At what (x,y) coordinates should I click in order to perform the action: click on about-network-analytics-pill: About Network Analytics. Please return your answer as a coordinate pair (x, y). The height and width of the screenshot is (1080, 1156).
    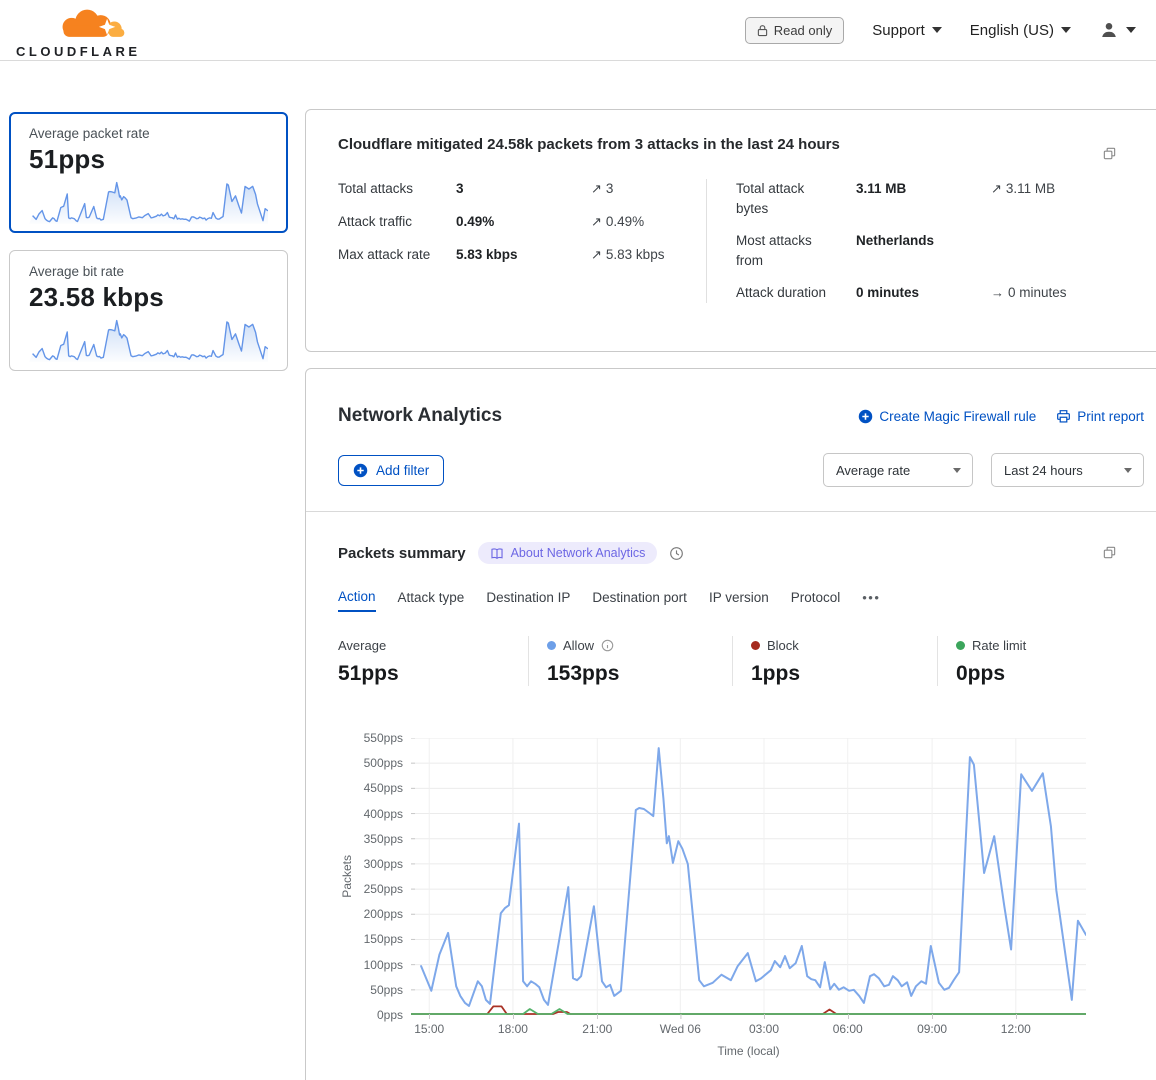
    Looking at the image, I should click on (567, 553).